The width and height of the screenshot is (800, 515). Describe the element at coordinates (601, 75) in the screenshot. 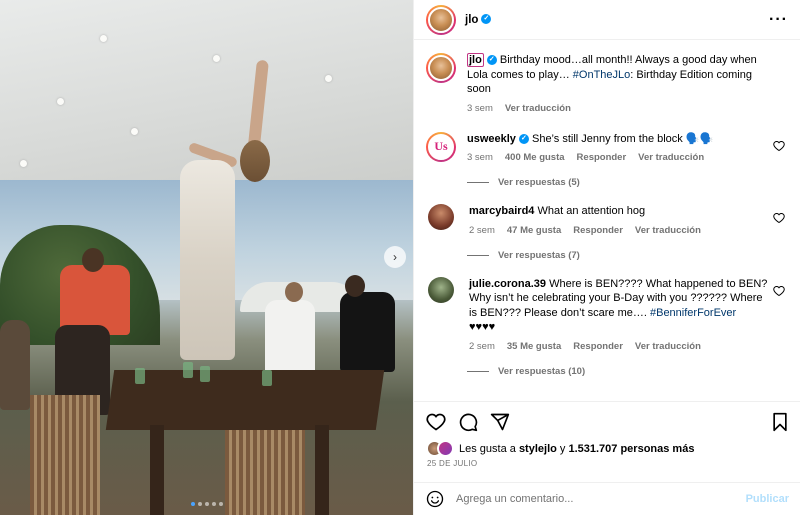

I see `caption-hashtag: #OnTheJLo` at that location.